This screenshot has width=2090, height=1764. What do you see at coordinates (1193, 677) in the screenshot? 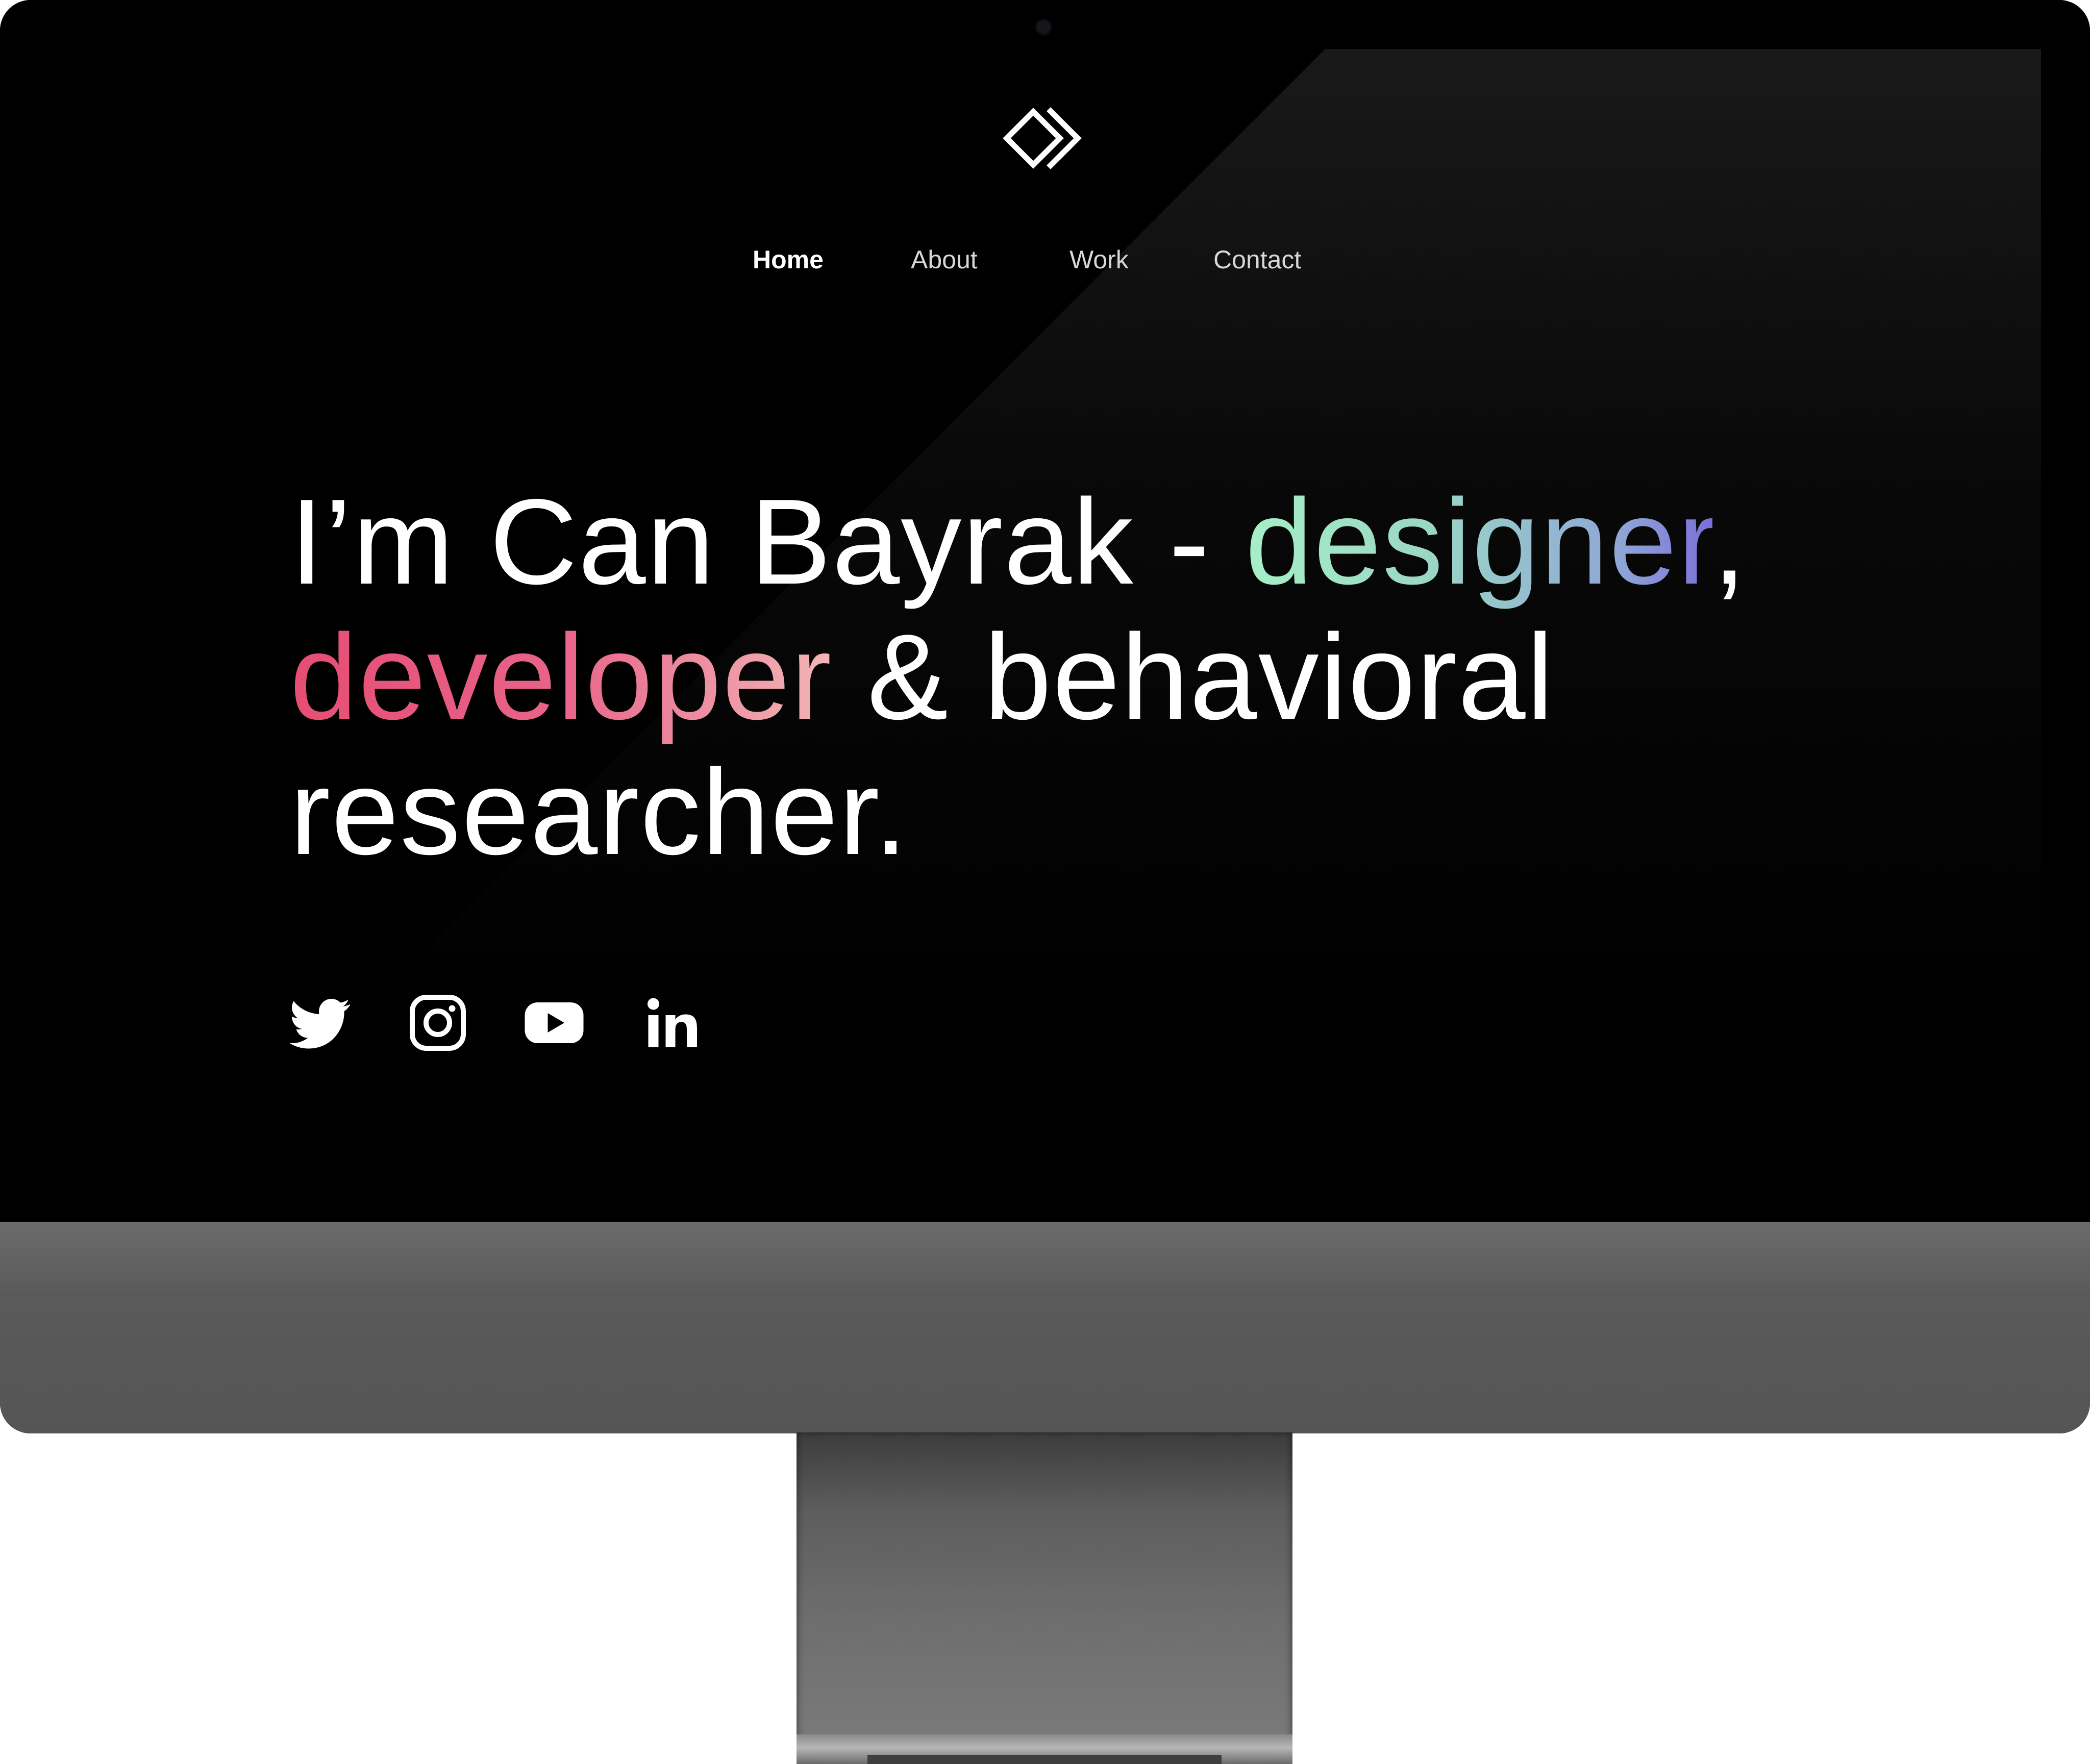
I see `hero-behavioral: & behavioral` at bounding box center [1193, 677].